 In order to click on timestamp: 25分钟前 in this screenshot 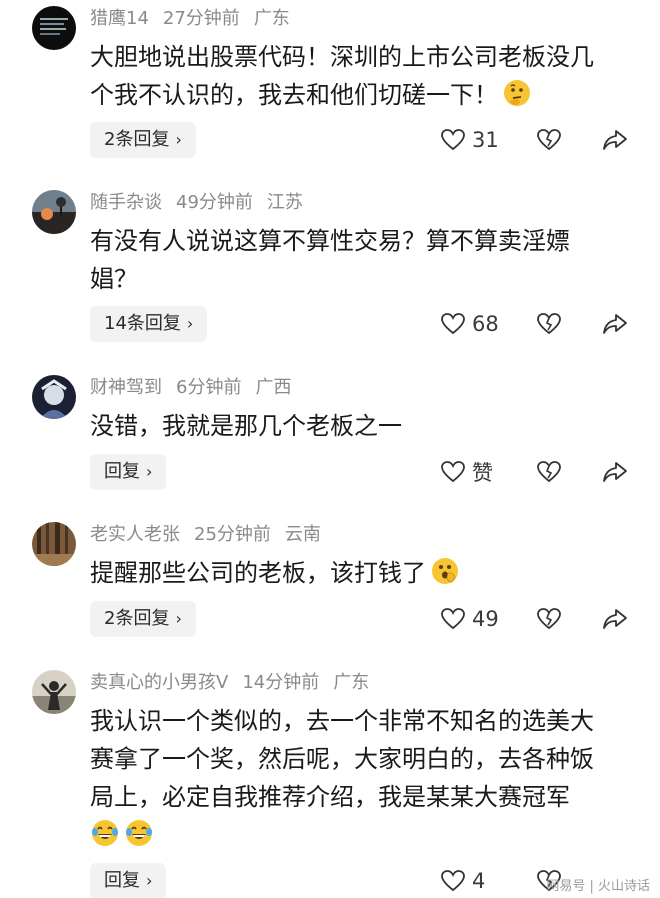, I will do `click(232, 534)`.